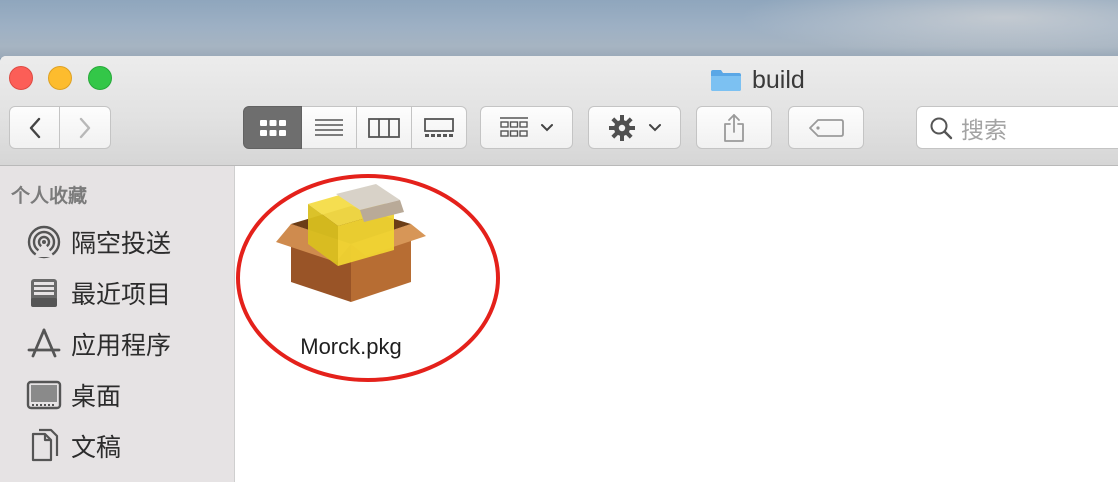 The height and width of the screenshot is (482, 1118). I want to click on tag-button, so click(826, 127).